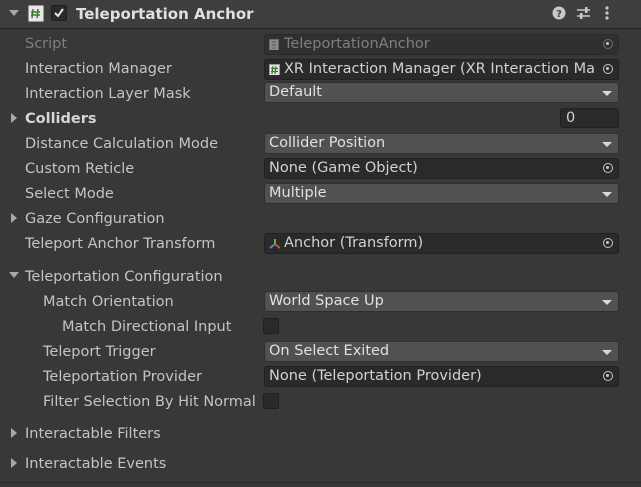 Image resolution: width=641 pixels, height=487 pixels. I want to click on kebab-menu-icon, so click(607, 13).